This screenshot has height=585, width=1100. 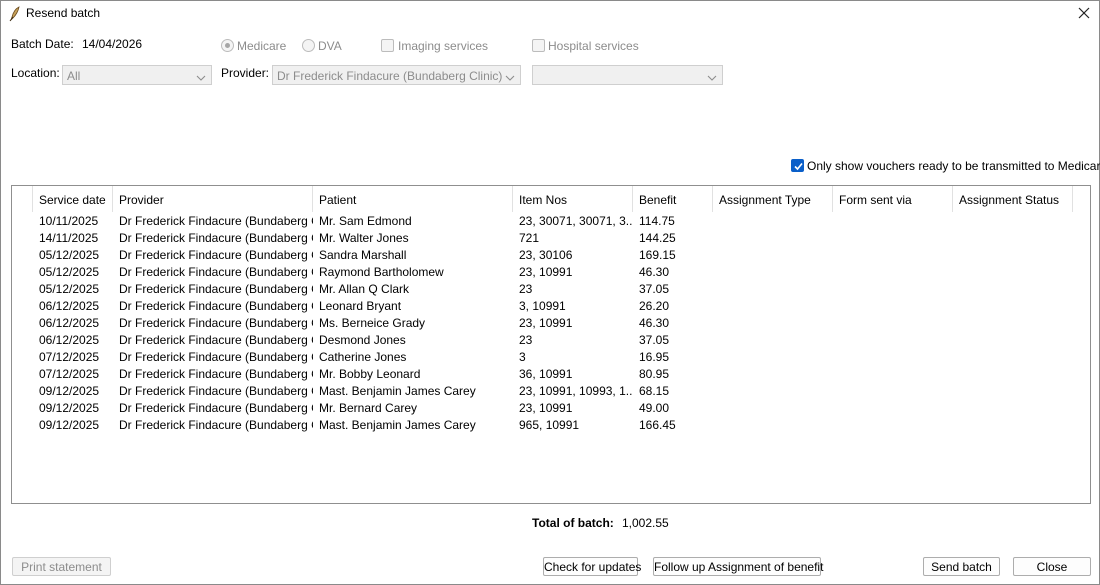 I want to click on extra-select, so click(x=627, y=75).